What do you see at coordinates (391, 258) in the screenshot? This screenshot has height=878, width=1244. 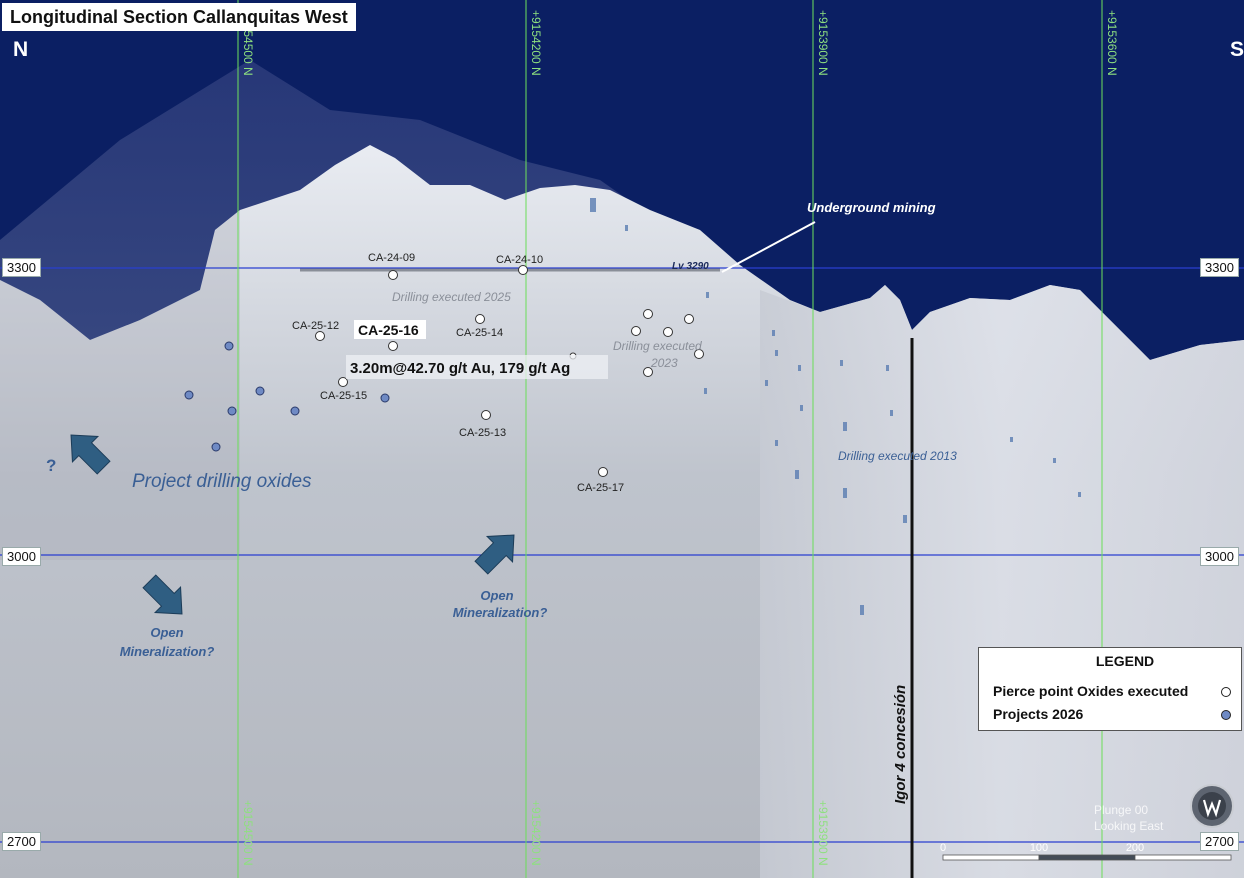 I see `hole-label-ca2409: CA-24-09` at bounding box center [391, 258].